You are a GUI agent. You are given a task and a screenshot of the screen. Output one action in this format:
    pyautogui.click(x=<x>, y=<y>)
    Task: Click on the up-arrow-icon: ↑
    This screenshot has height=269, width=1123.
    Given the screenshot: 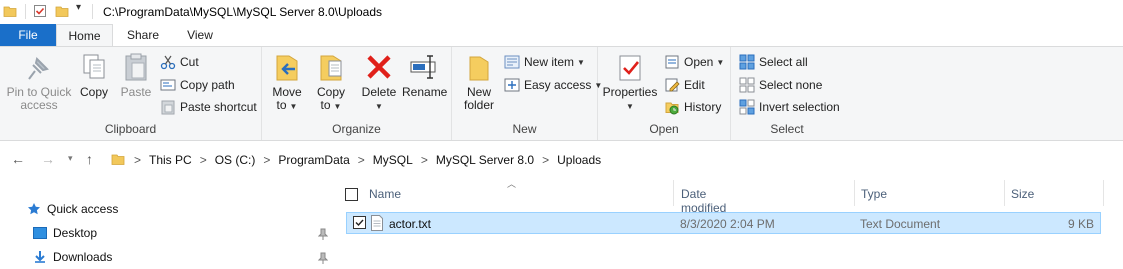 What is the action you would take?
    pyautogui.click(x=89, y=159)
    